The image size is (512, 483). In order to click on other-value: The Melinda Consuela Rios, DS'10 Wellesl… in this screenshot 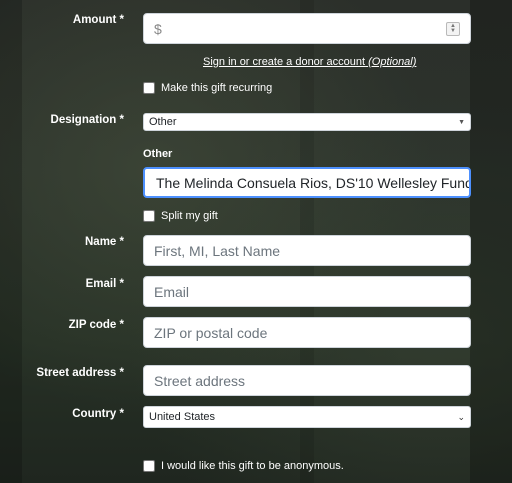, I will do `click(313, 182)`.